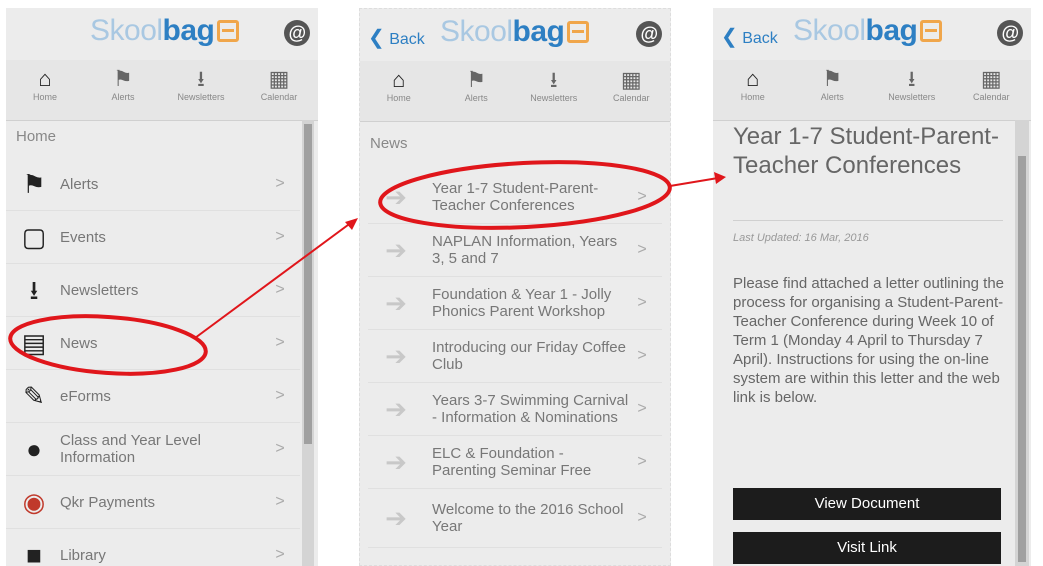 The height and width of the screenshot is (566, 1043). I want to click on last-updated: Last Updated: 16 Mar, 2016, so click(801, 238).